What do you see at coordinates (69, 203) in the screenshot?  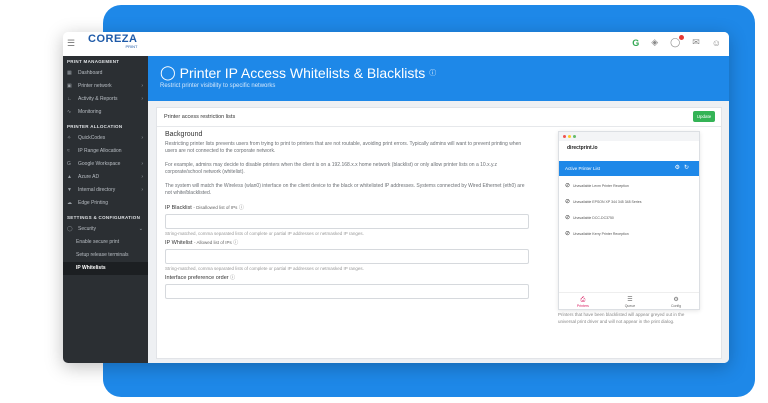 I see `cloud-icon: ☁` at bounding box center [69, 203].